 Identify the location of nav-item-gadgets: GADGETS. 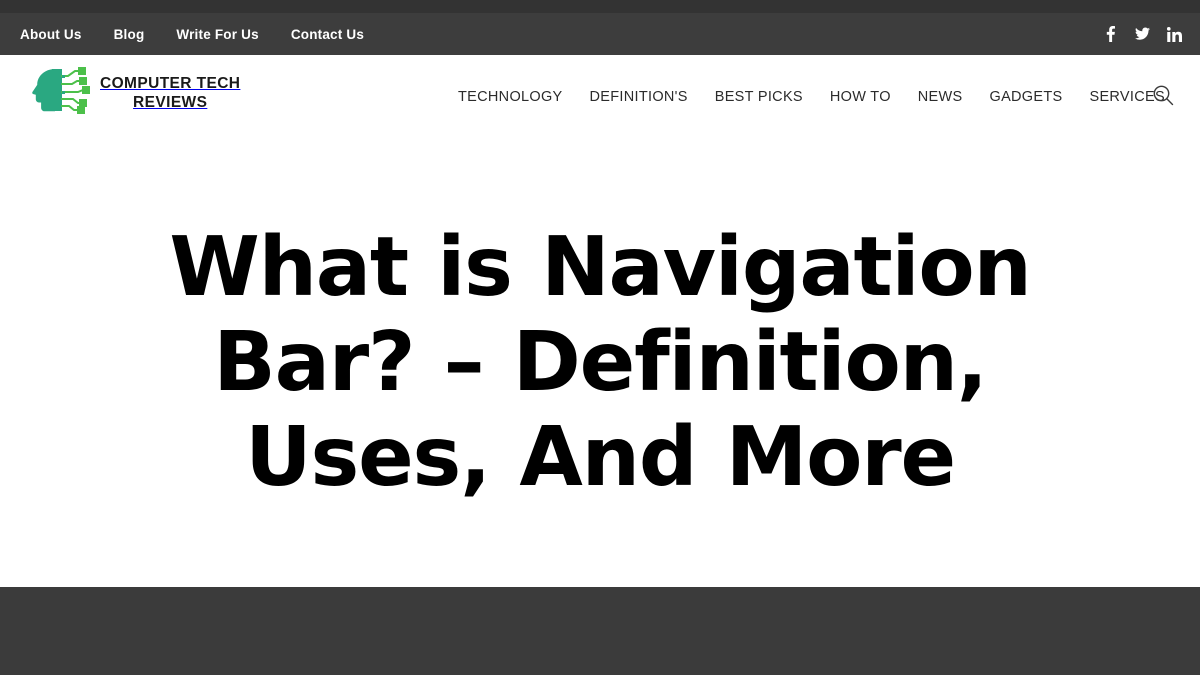
(1025, 97).